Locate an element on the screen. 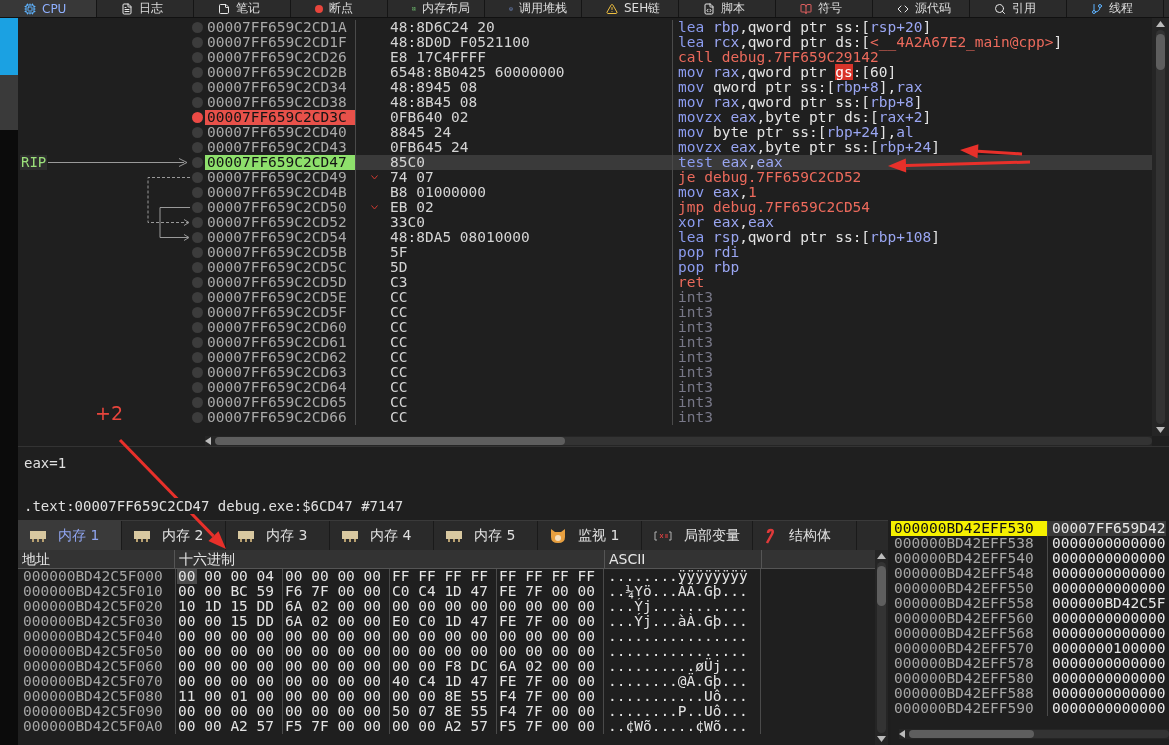 Image resolution: width=1169 pixels, height=745 pixels. bytes-cell: 6548:8B0425 60000000 is located at coordinates (477, 72).